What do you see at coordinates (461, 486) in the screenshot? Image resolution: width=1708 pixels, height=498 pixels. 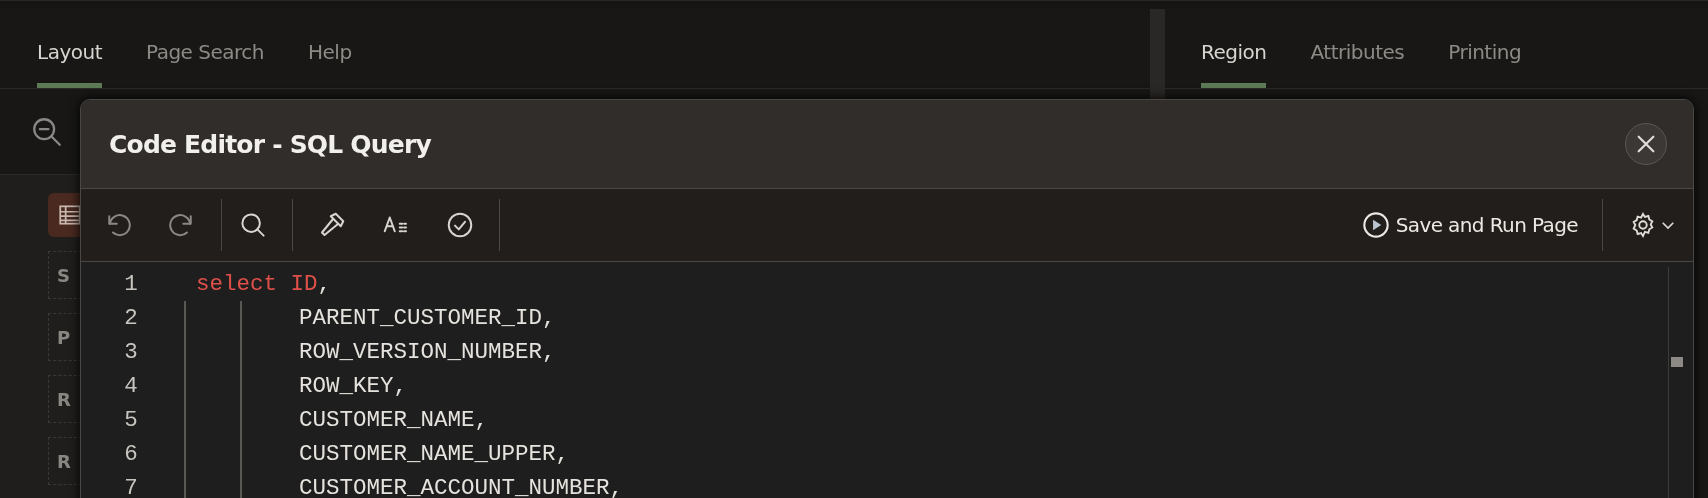 I see `code-text: CUSTOMER_ACCOUNT_NUMBER,` at bounding box center [461, 486].